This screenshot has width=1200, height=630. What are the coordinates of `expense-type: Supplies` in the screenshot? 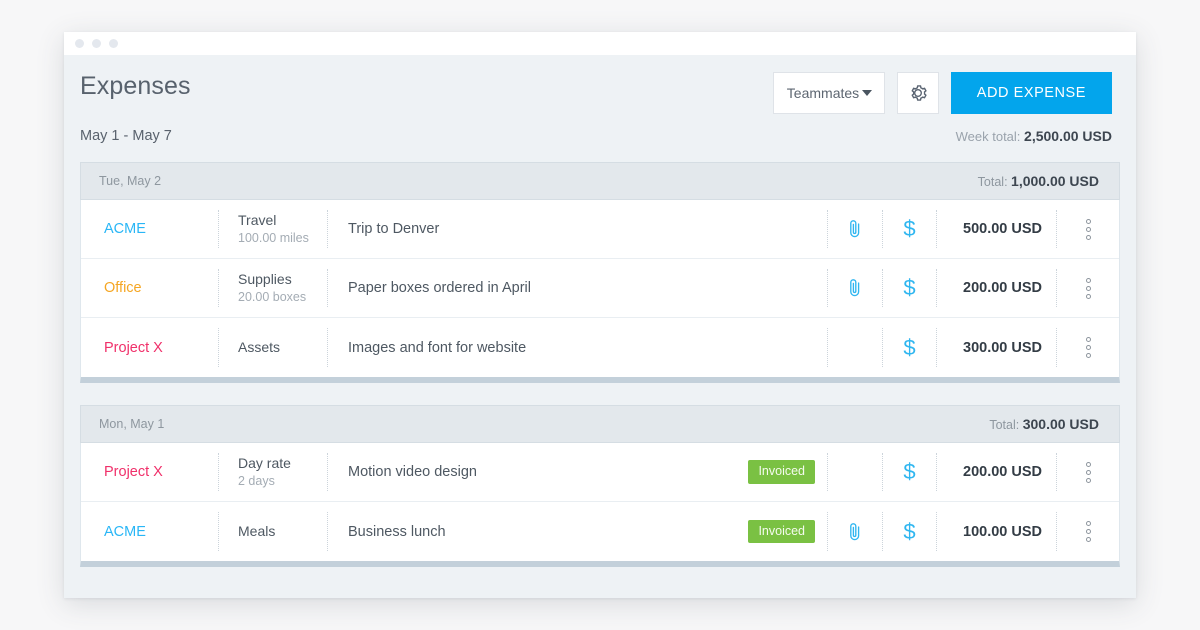 It's located at (265, 279).